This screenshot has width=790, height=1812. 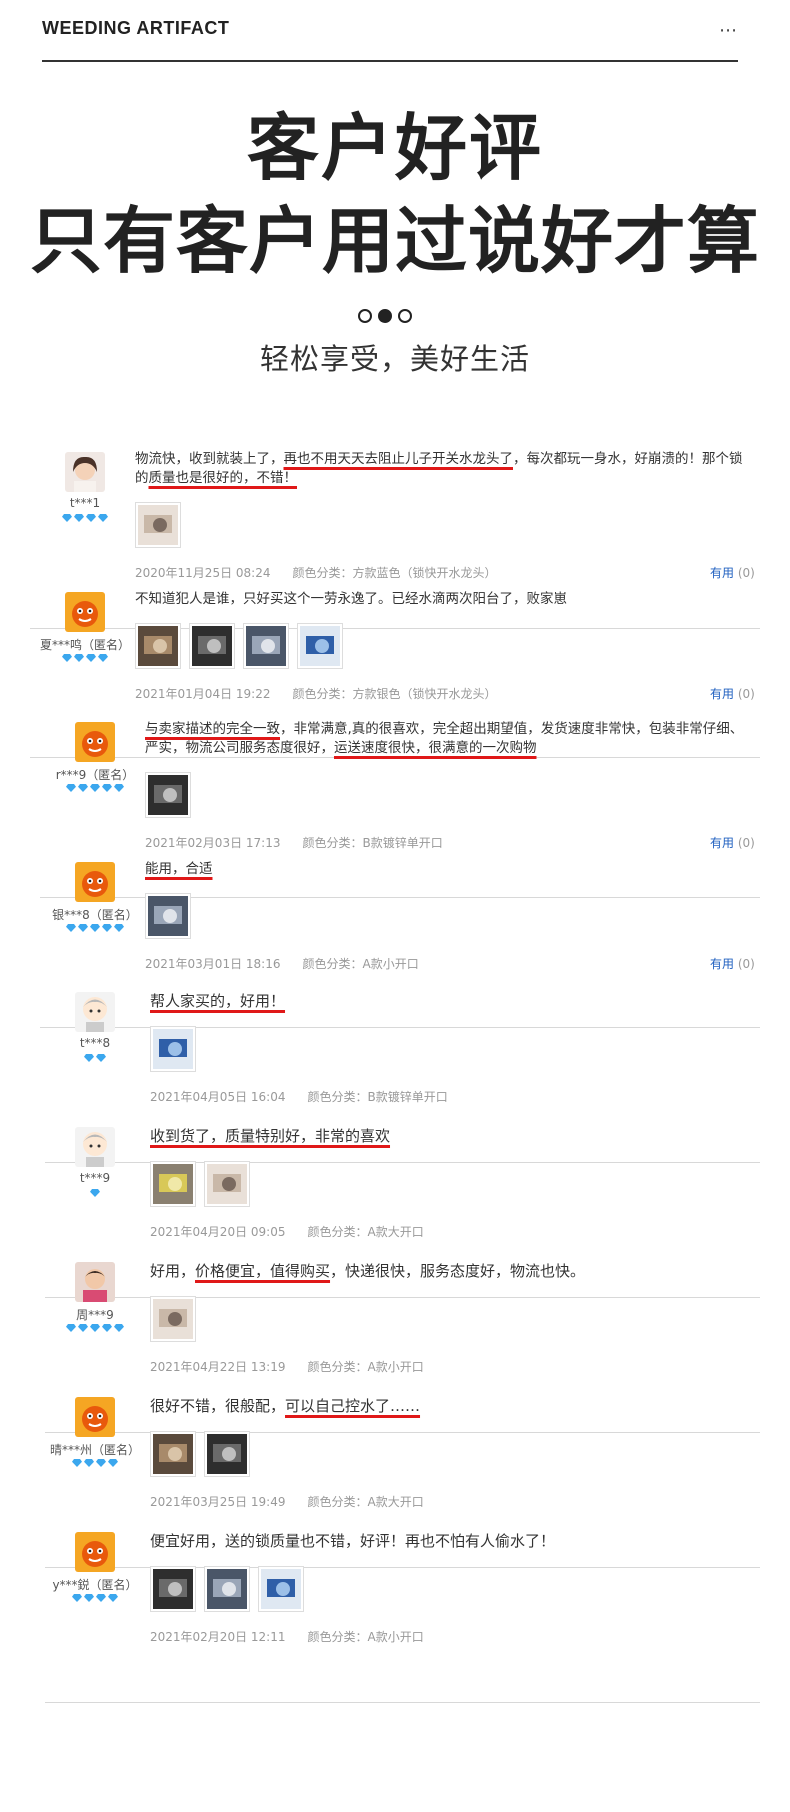 What do you see at coordinates (95, 1043) in the screenshot?
I see `reviewer-name: t***8` at bounding box center [95, 1043].